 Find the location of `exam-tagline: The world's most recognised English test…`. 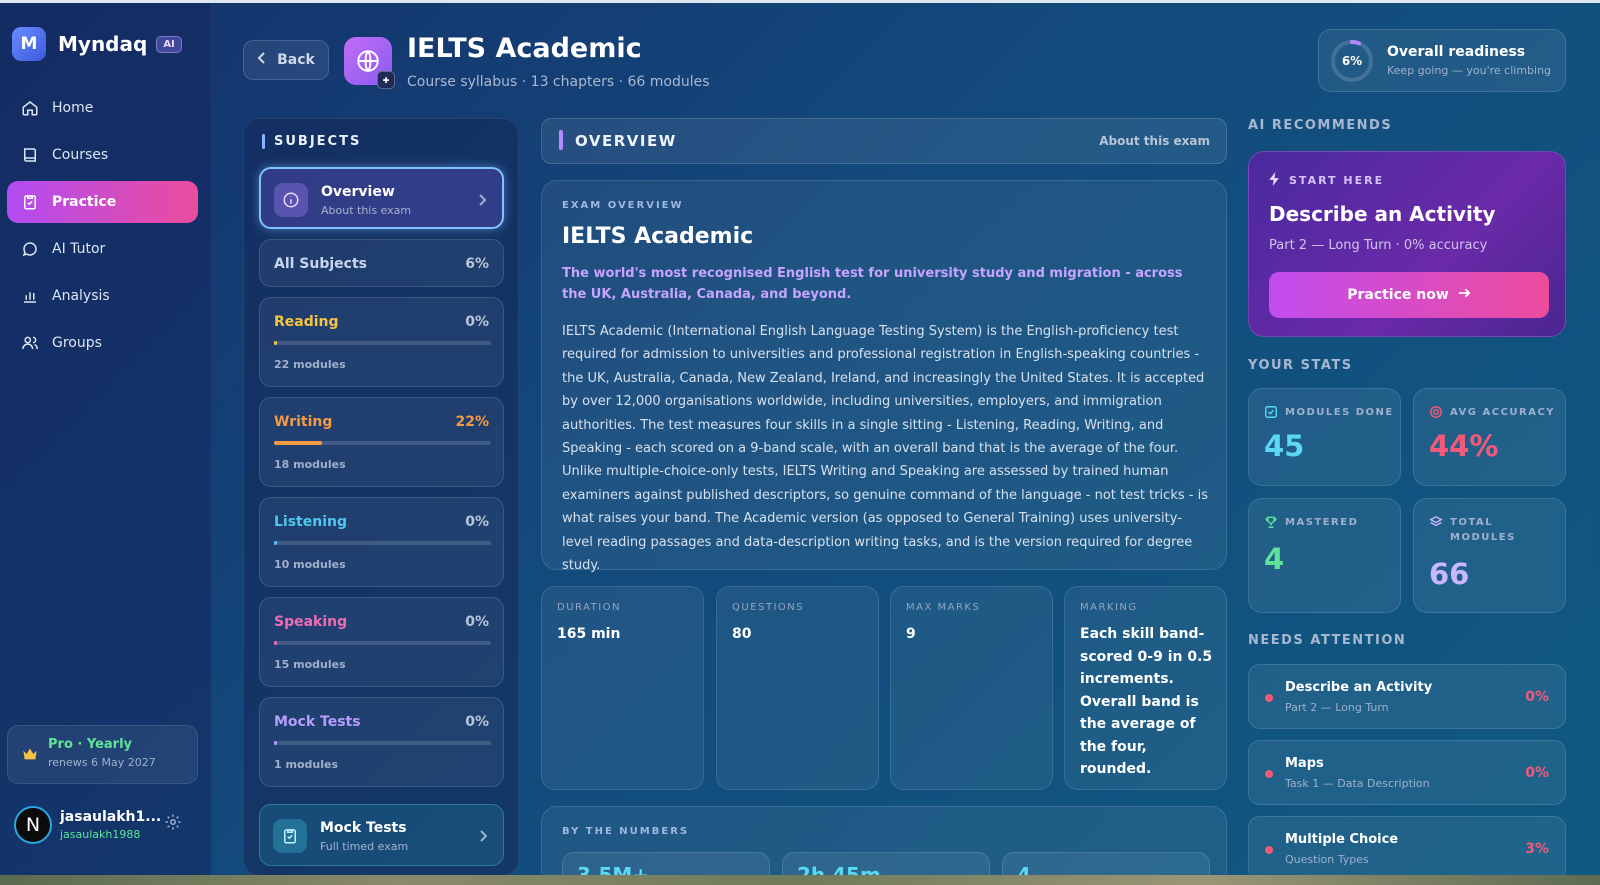

exam-tagline: The world's most recognised English test… is located at coordinates (872, 284).